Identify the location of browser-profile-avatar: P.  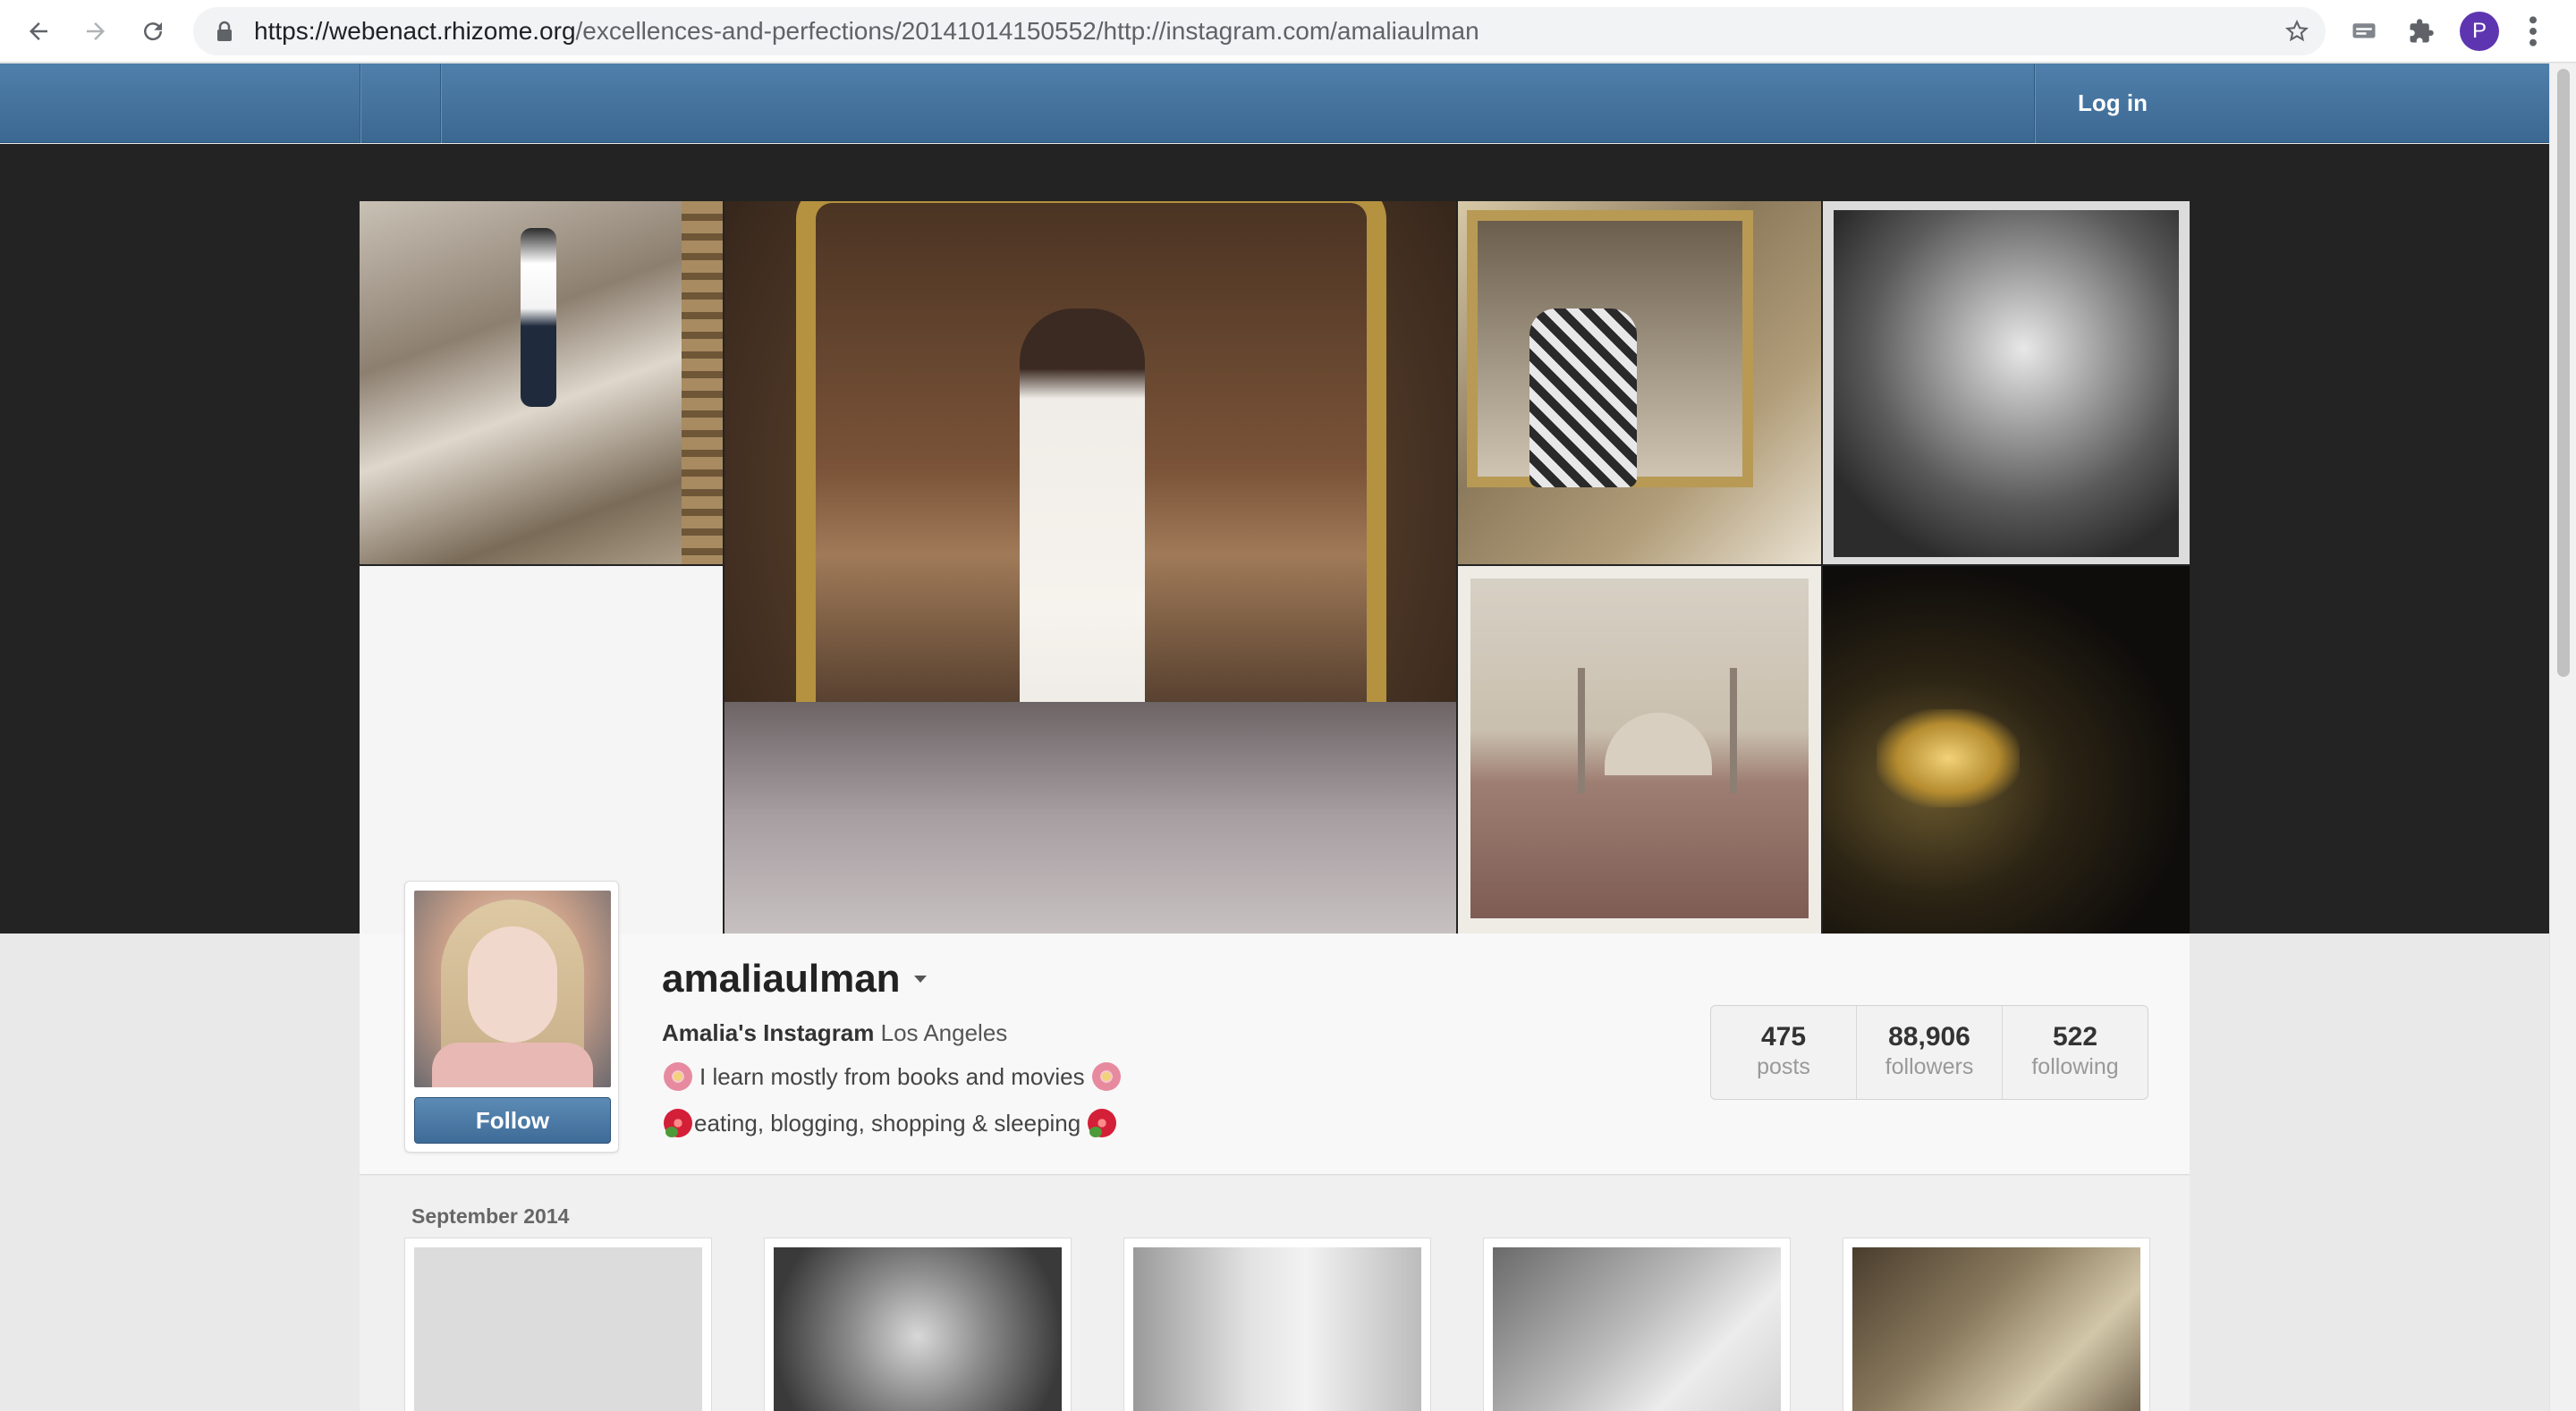
(2479, 31).